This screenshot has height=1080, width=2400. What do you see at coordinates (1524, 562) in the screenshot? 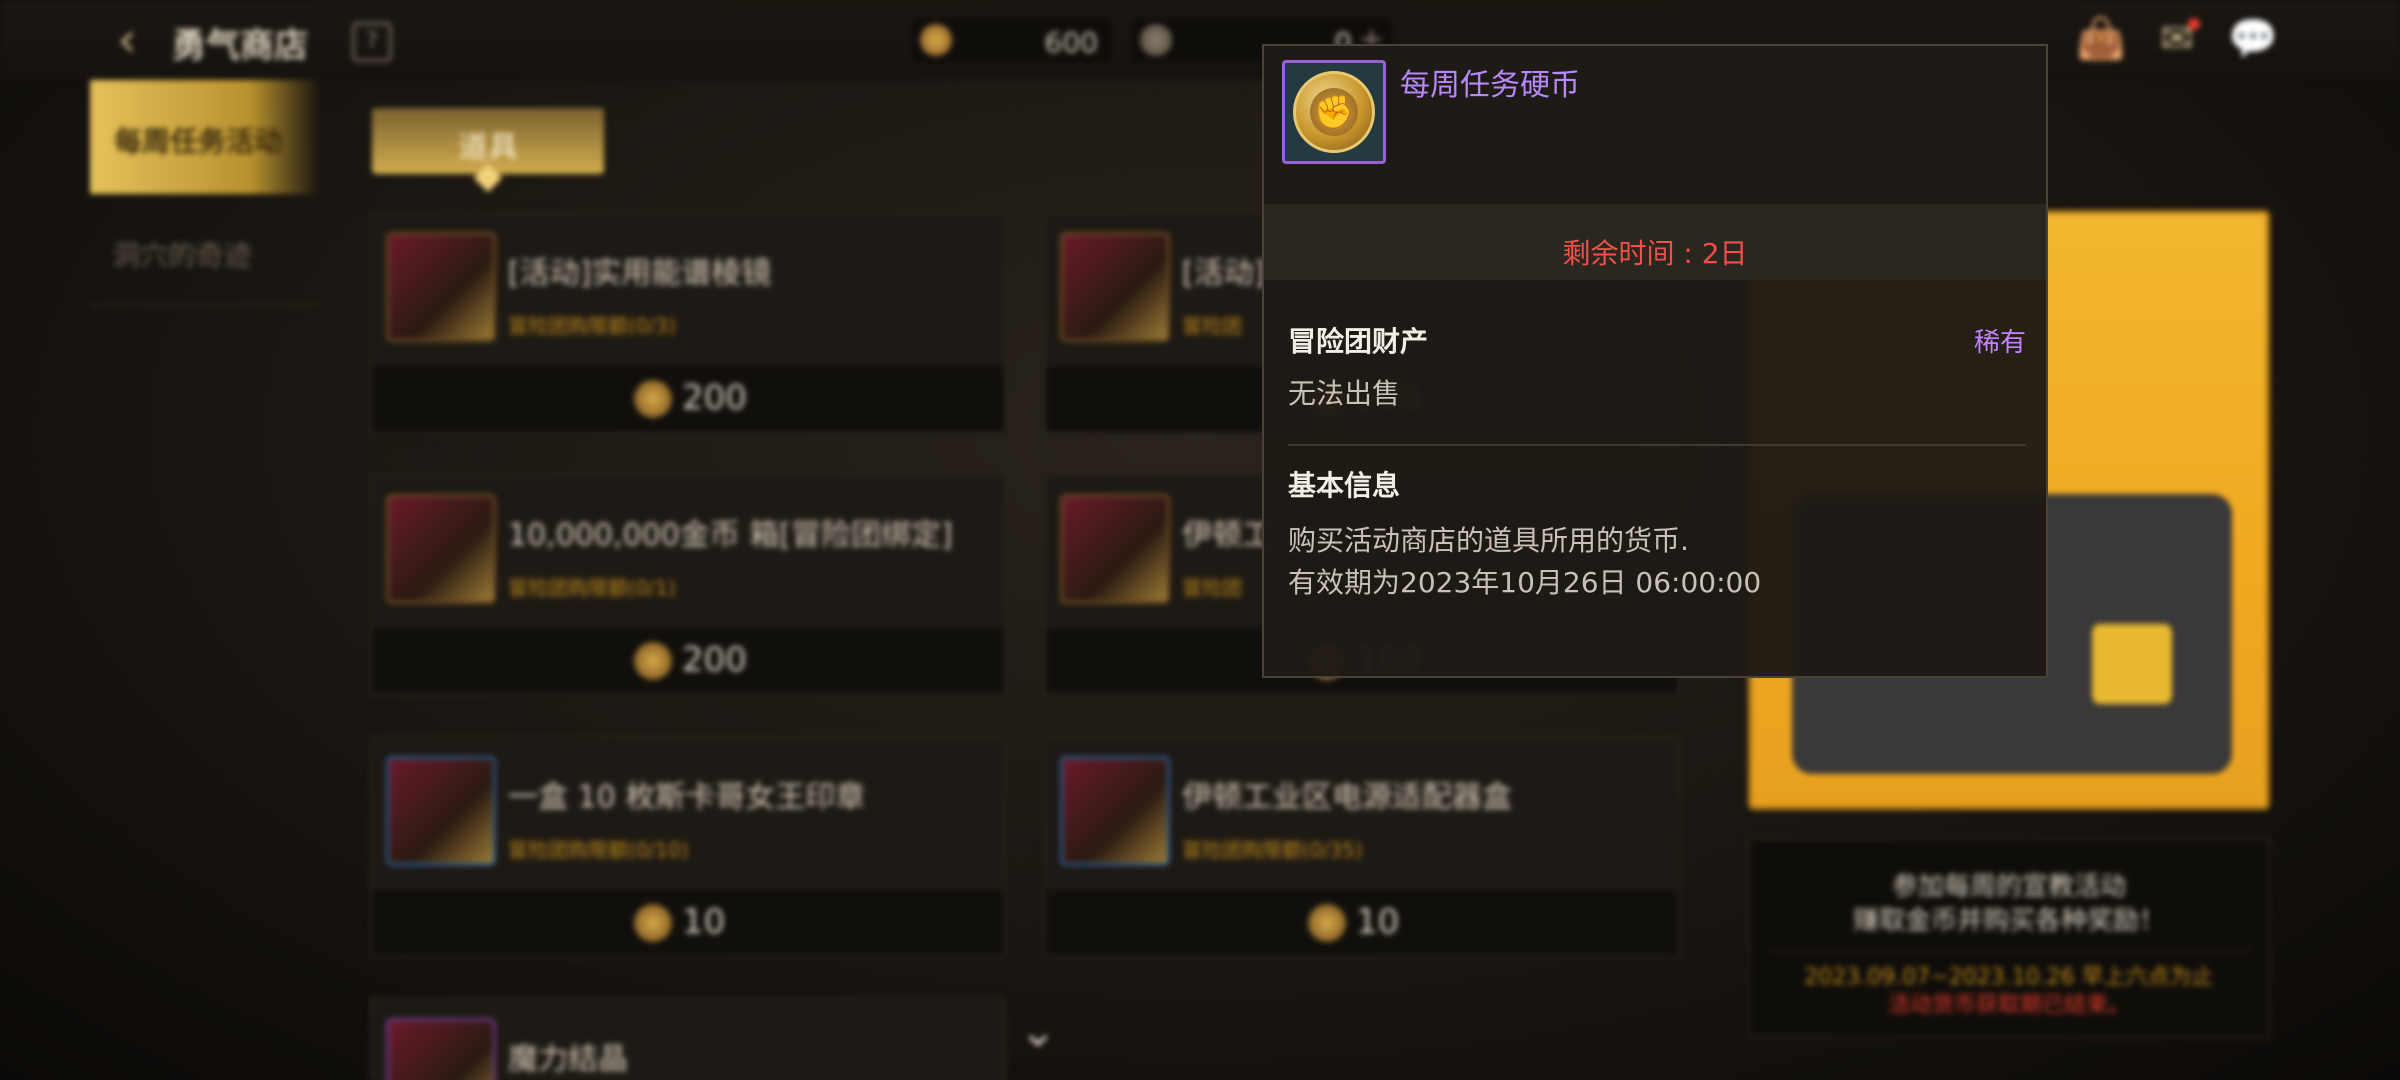
I see `item-description: 购买活动商店的道具所用的货币. 有效期为2023年10月26日 06:00:00` at bounding box center [1524, 562].